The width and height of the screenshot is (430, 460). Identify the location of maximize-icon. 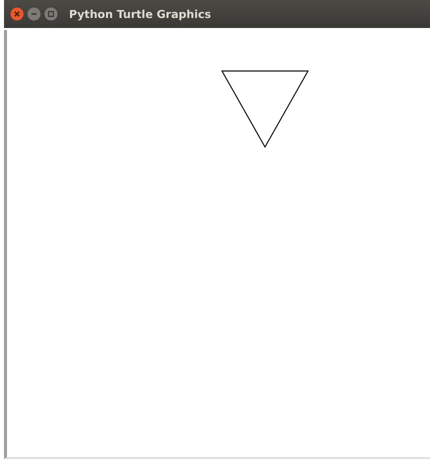
(51, 14).